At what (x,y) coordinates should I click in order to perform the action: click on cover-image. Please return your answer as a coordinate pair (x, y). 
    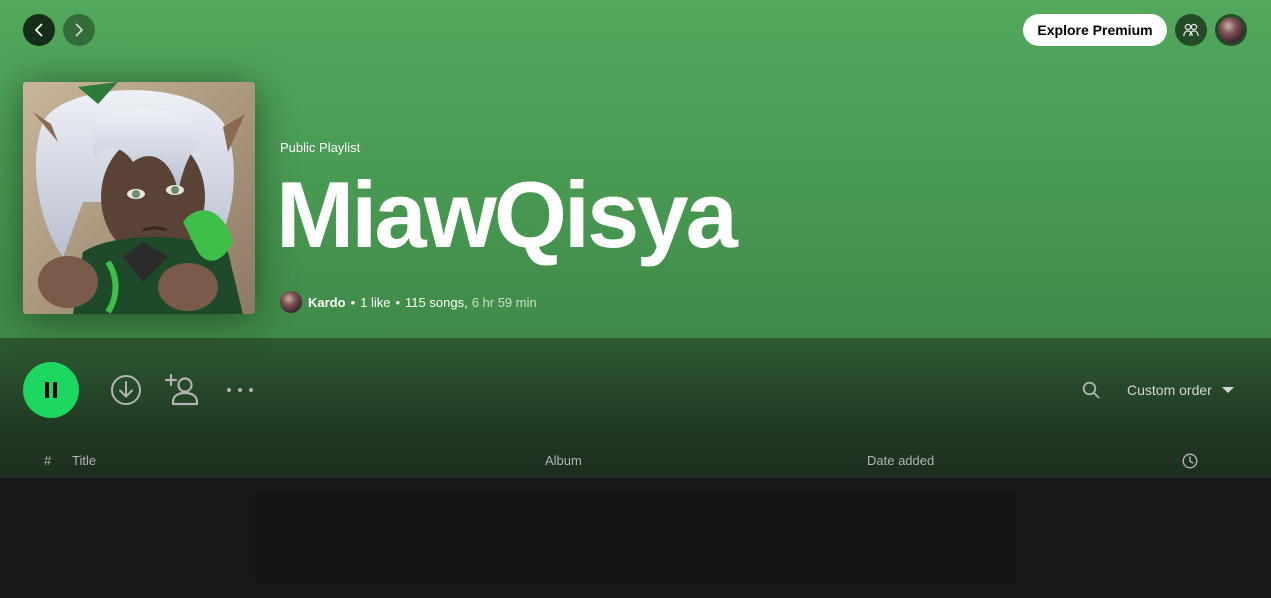
    Looking at the image, I should click on (139, 198).